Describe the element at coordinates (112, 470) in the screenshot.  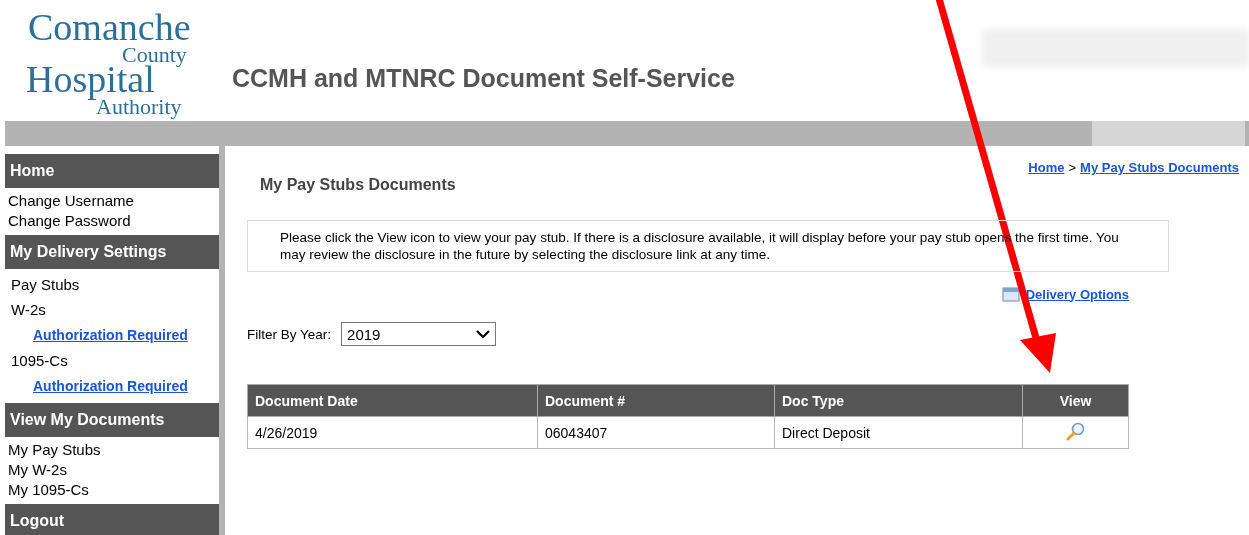
I see `sidebar-item: My W-2s` at that location.